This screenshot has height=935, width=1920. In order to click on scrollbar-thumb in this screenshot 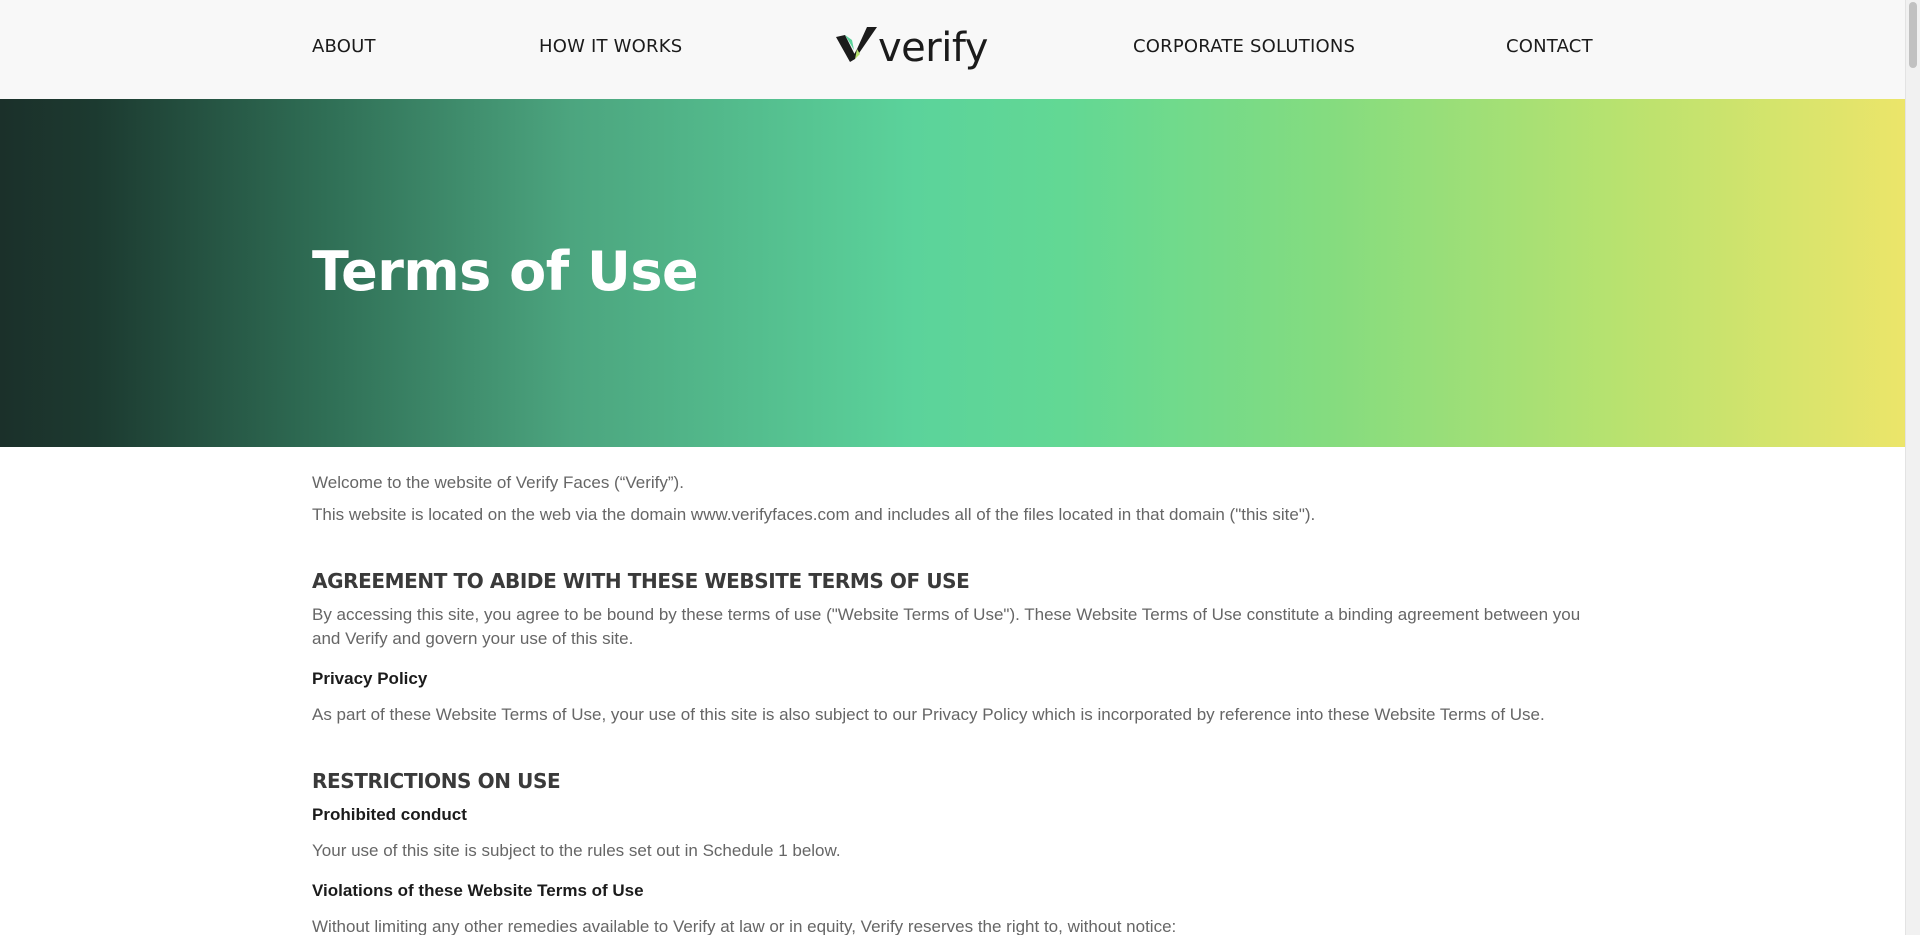, I will do `click(1913, 35)`.